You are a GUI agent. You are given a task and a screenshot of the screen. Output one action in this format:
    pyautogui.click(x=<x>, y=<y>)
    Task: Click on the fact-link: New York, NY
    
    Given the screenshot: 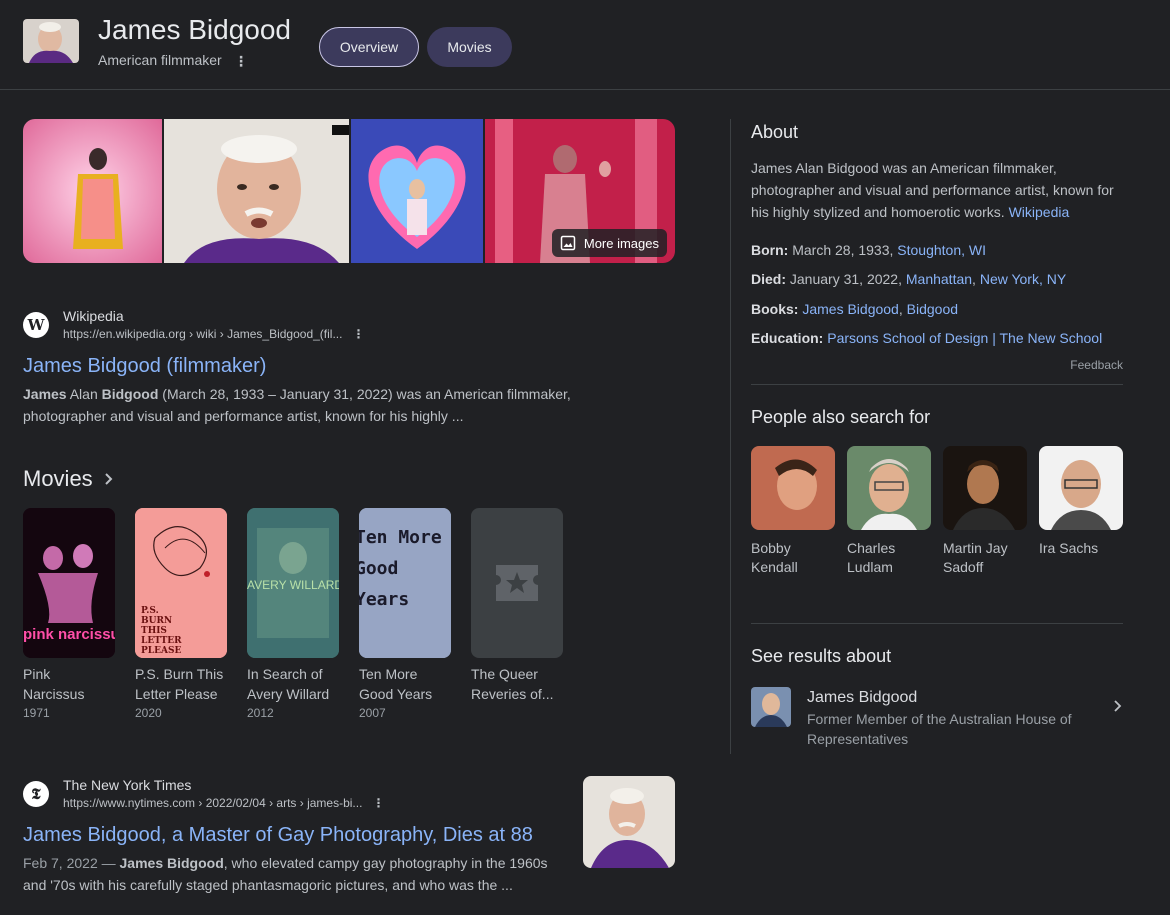 What is the action you would take?
    pyautogui.click(x=1023, y=279)
    